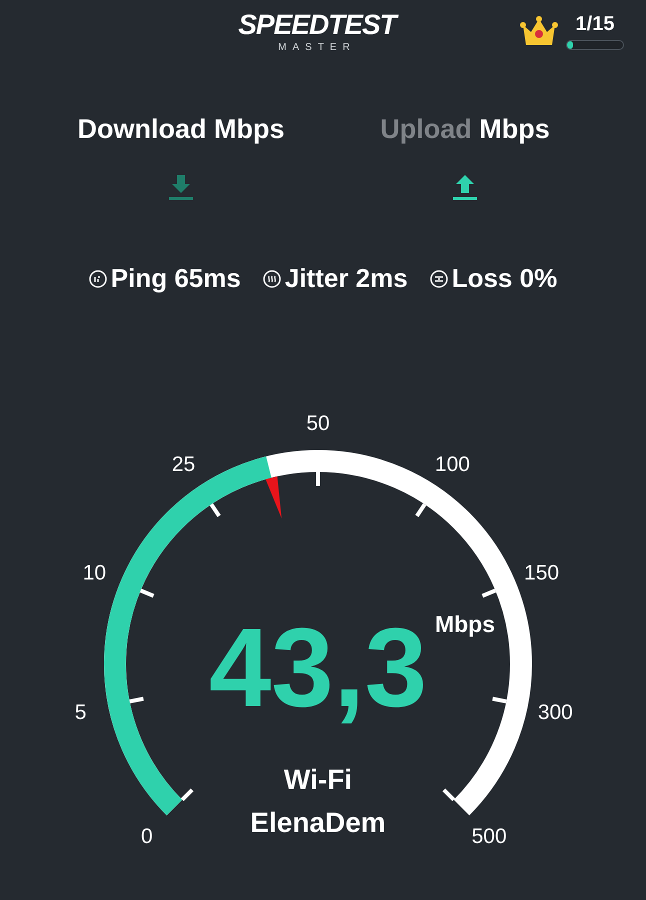 The image size is (646, 900). I want to click on upload-icon, so click(465, 187).